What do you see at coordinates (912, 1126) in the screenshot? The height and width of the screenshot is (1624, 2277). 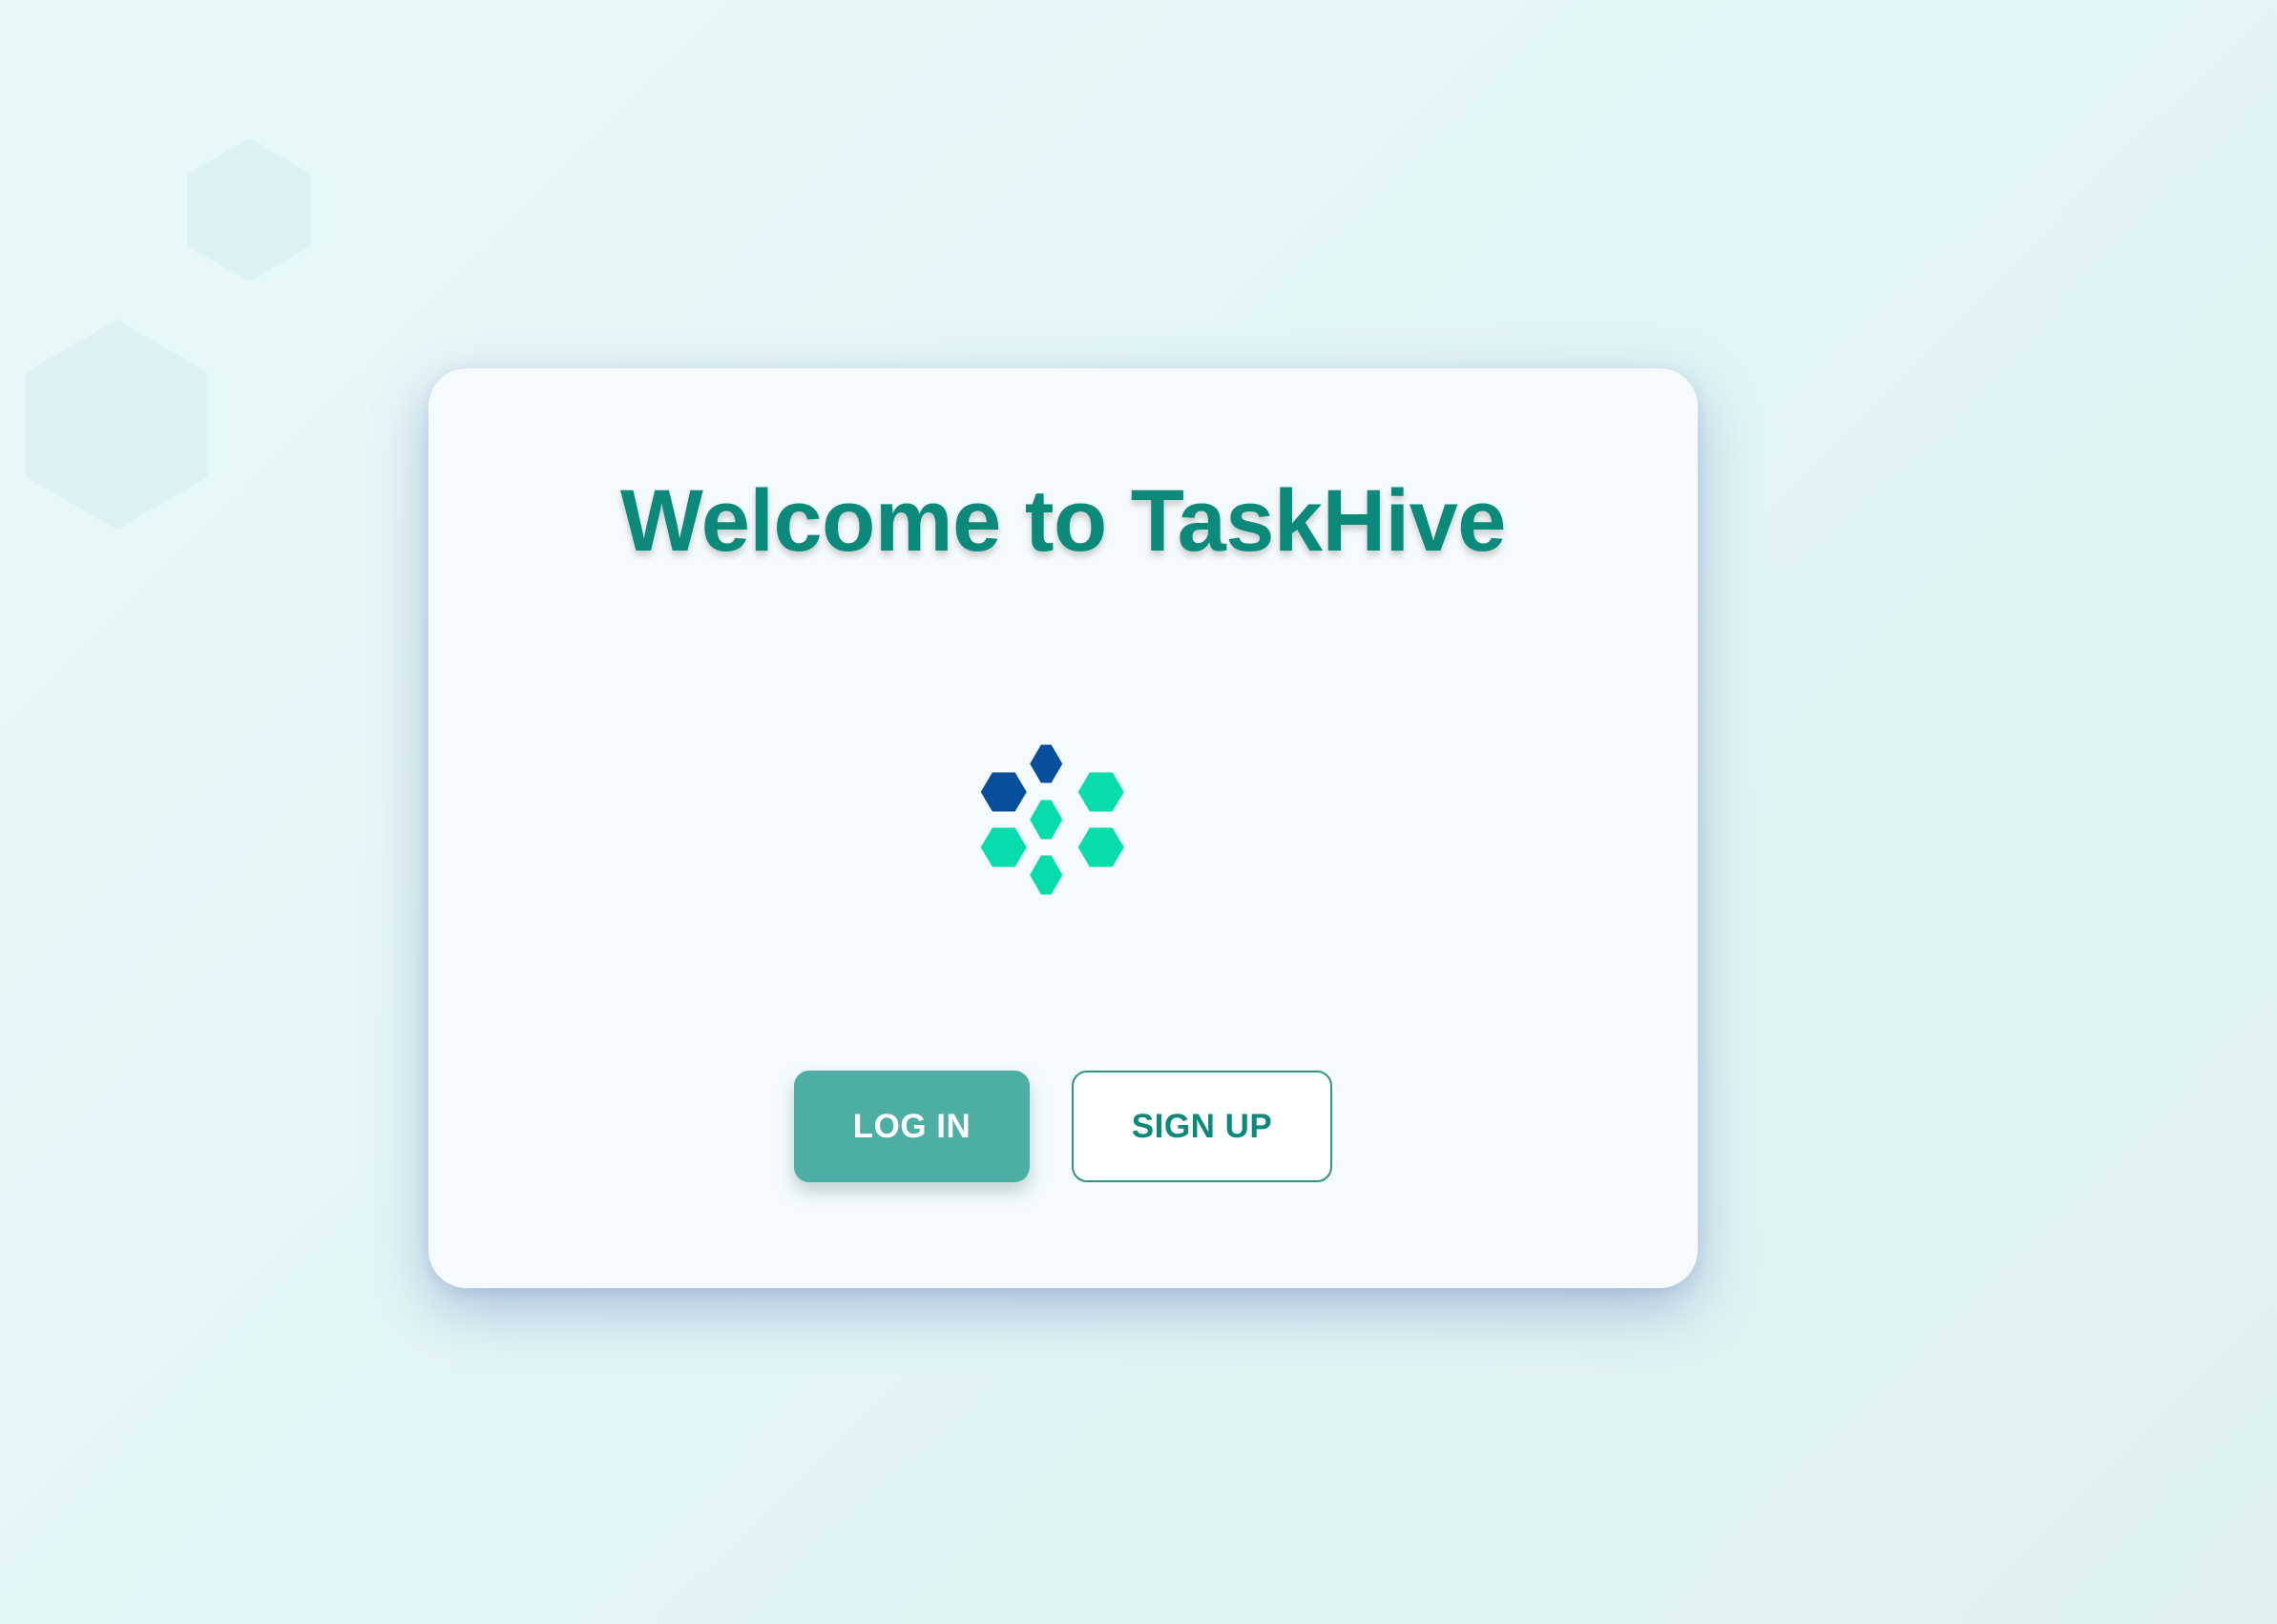 I see `login-button: LOG IN` at bounding box center [912, 1126].